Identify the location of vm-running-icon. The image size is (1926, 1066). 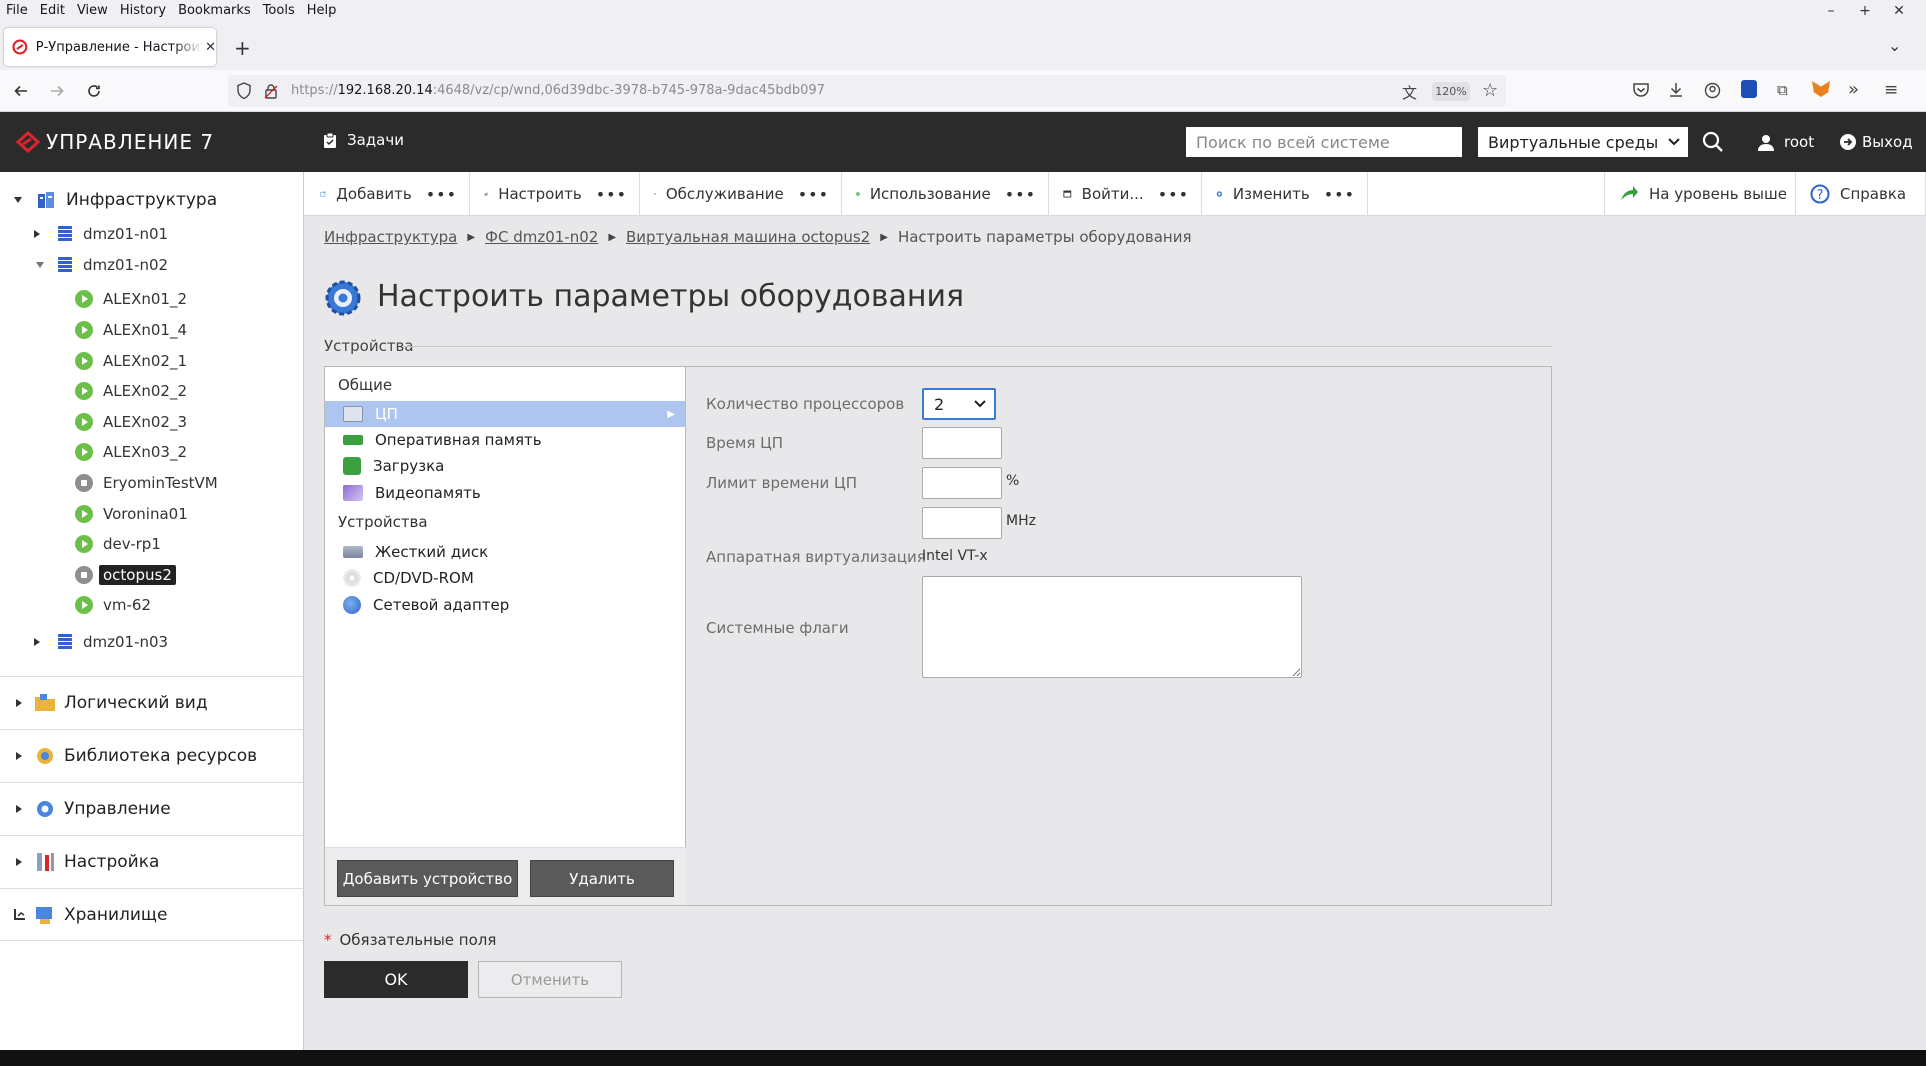
(84, 391).